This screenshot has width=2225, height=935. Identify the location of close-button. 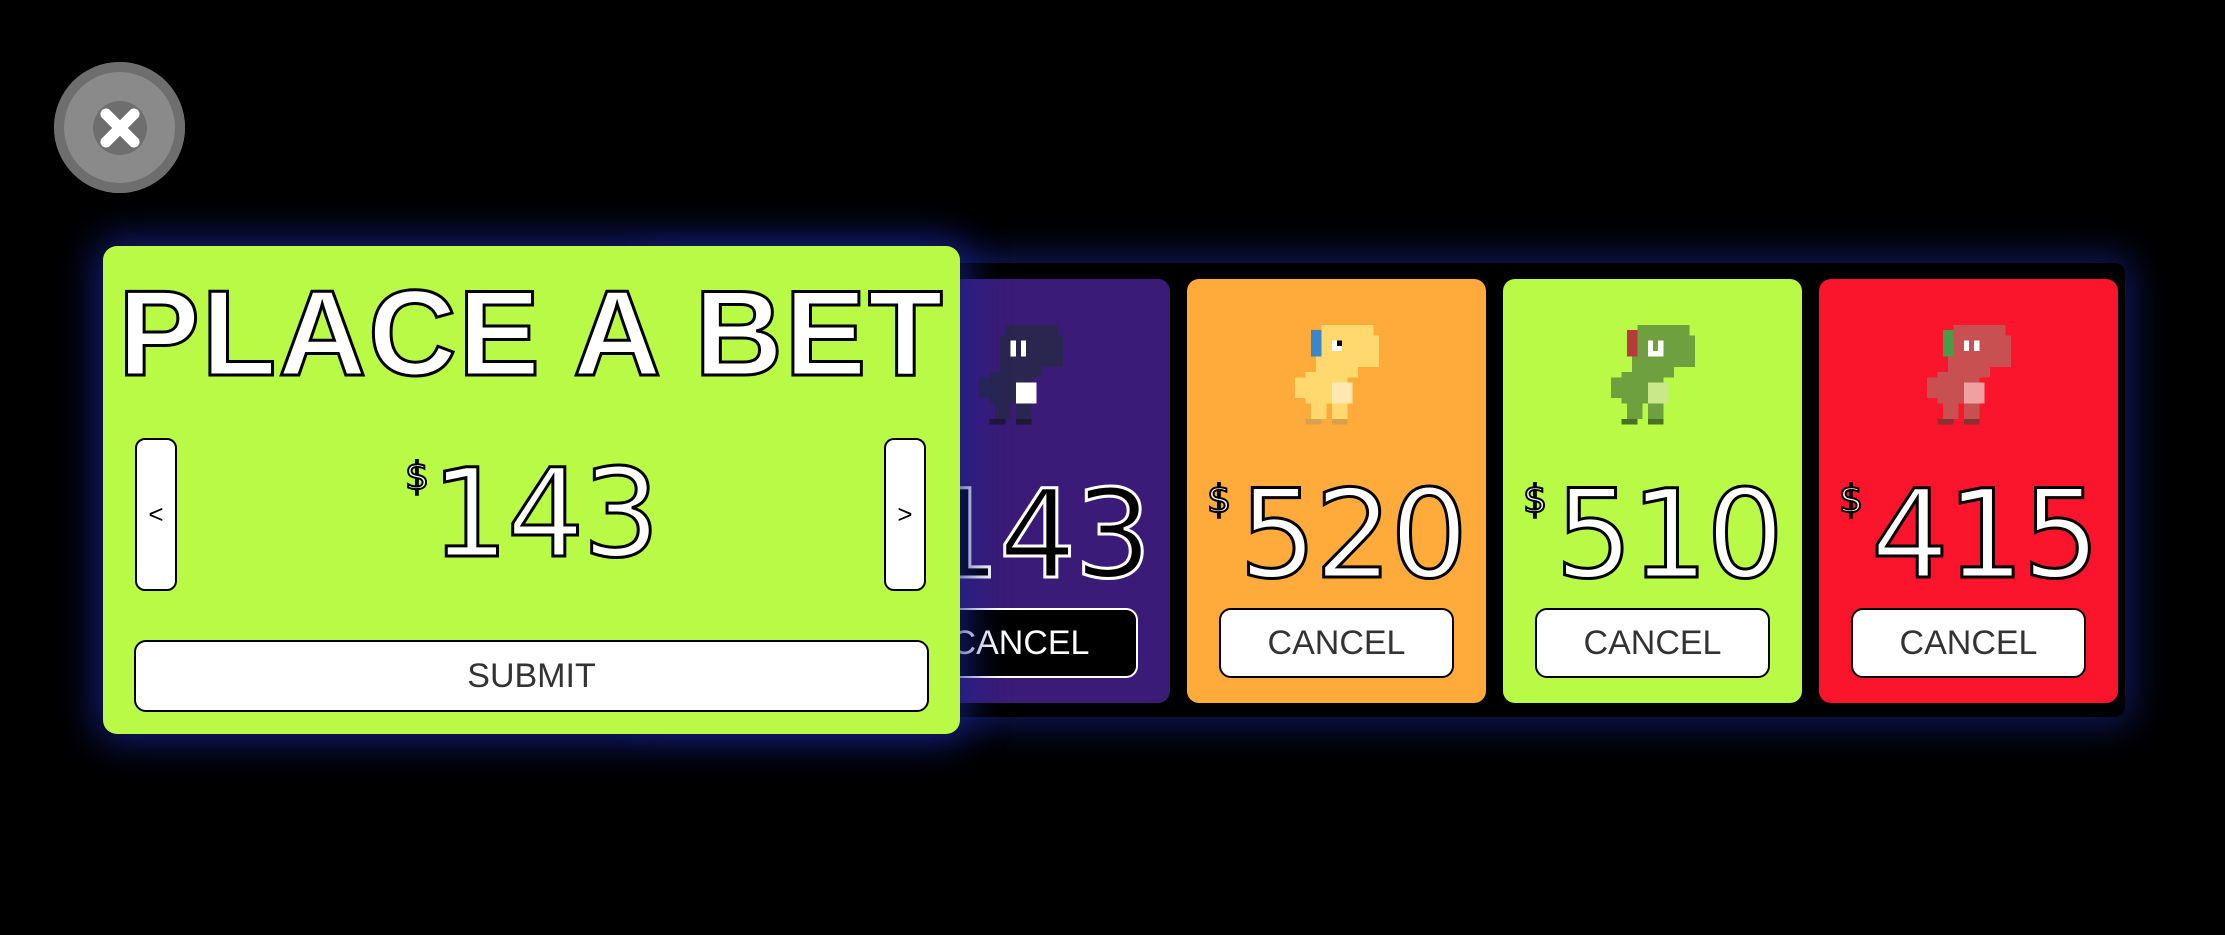
(119, 127).